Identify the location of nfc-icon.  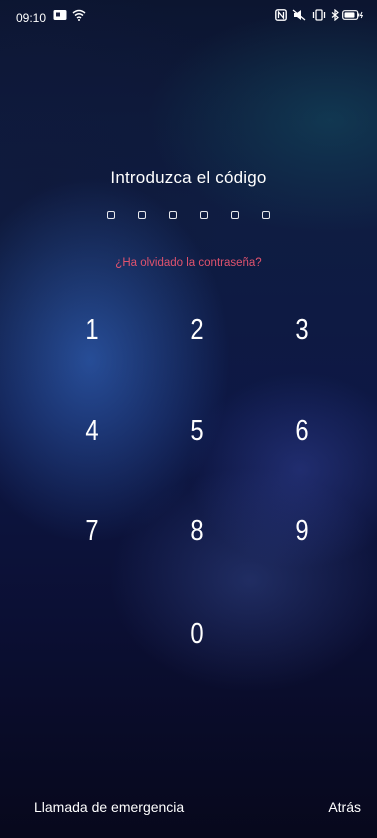
(281, 16).